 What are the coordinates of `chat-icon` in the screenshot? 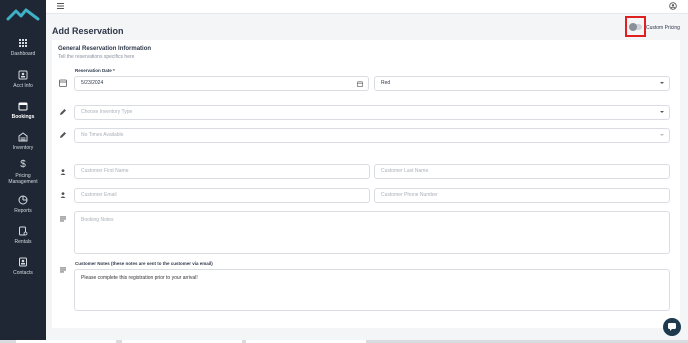 It's located at (672, 327).